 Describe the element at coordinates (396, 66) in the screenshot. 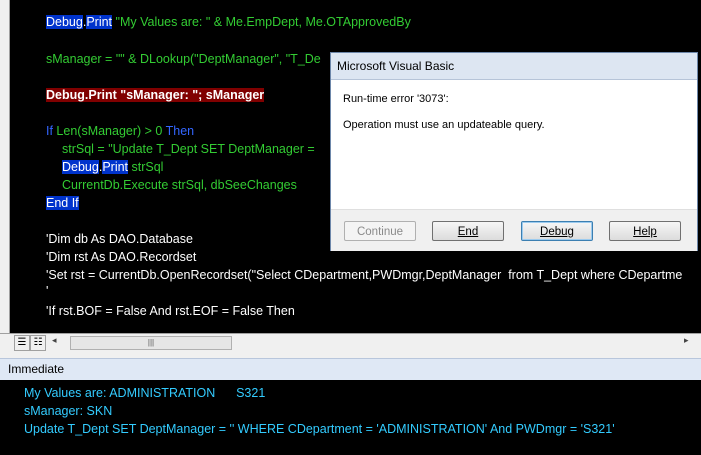

I see `dialog-title: Microsoft Visual Basic` at that location.